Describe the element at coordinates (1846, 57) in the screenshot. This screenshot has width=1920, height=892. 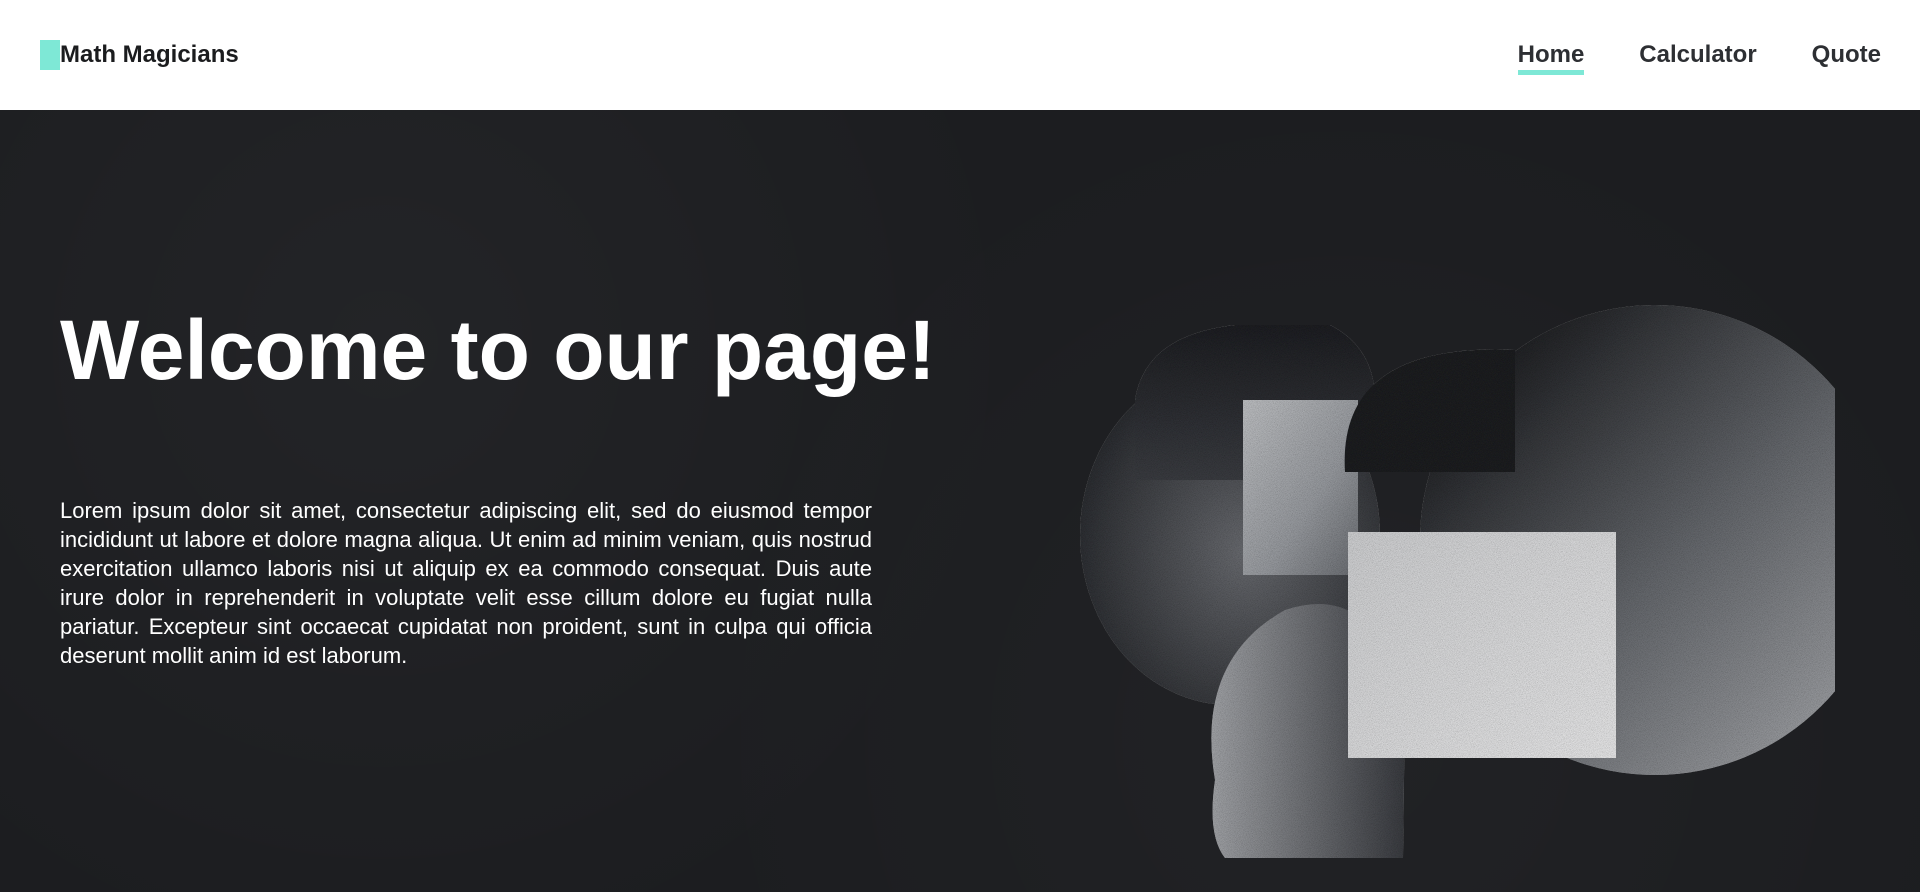
I see `nav-link-quote: Quote` at that location.